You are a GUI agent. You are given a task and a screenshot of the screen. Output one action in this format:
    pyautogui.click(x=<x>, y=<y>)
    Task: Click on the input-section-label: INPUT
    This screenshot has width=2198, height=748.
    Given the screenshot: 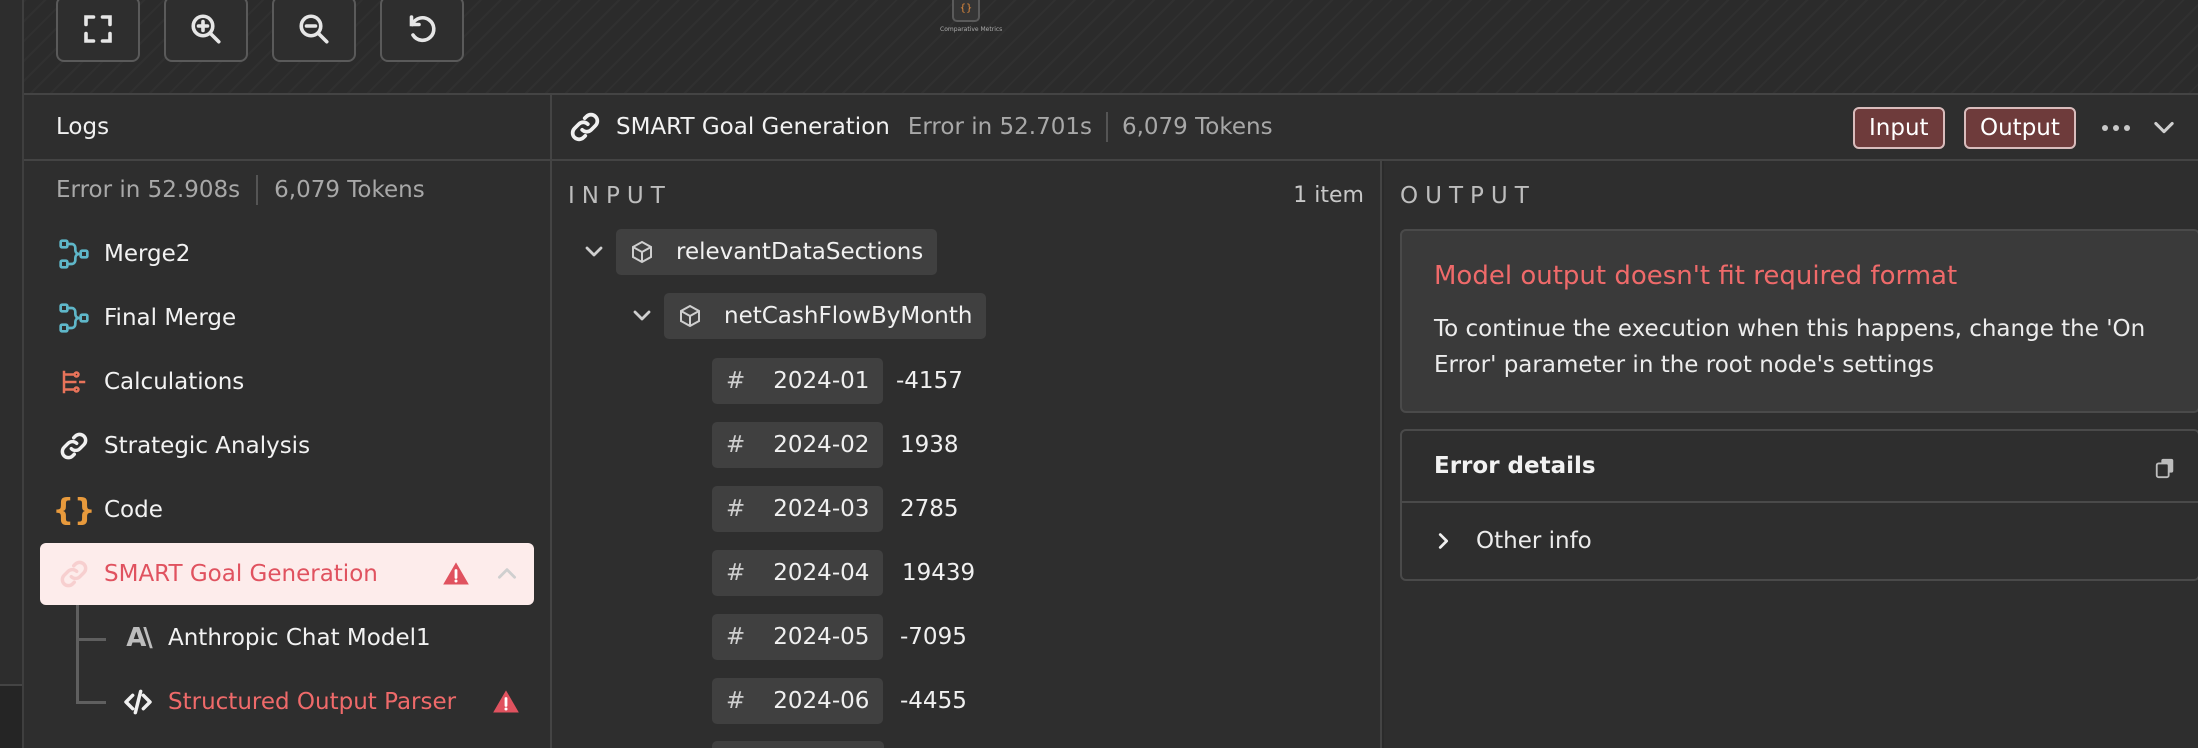 What is the action you would take?
    pyautogui.click(x=620, y=196)
    